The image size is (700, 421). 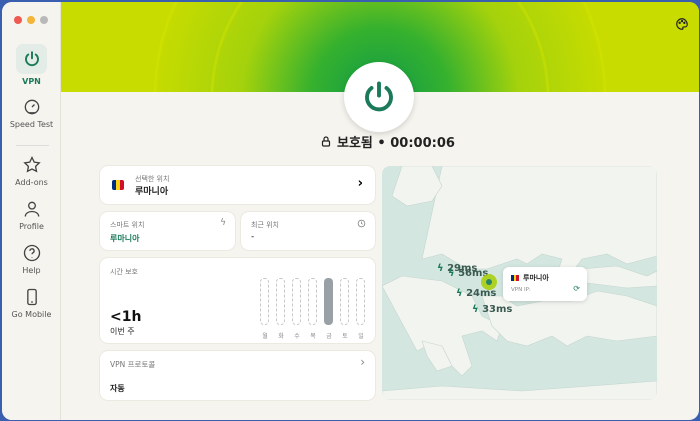 I want to click on day-bar: 목, so click(x=313, y=309).